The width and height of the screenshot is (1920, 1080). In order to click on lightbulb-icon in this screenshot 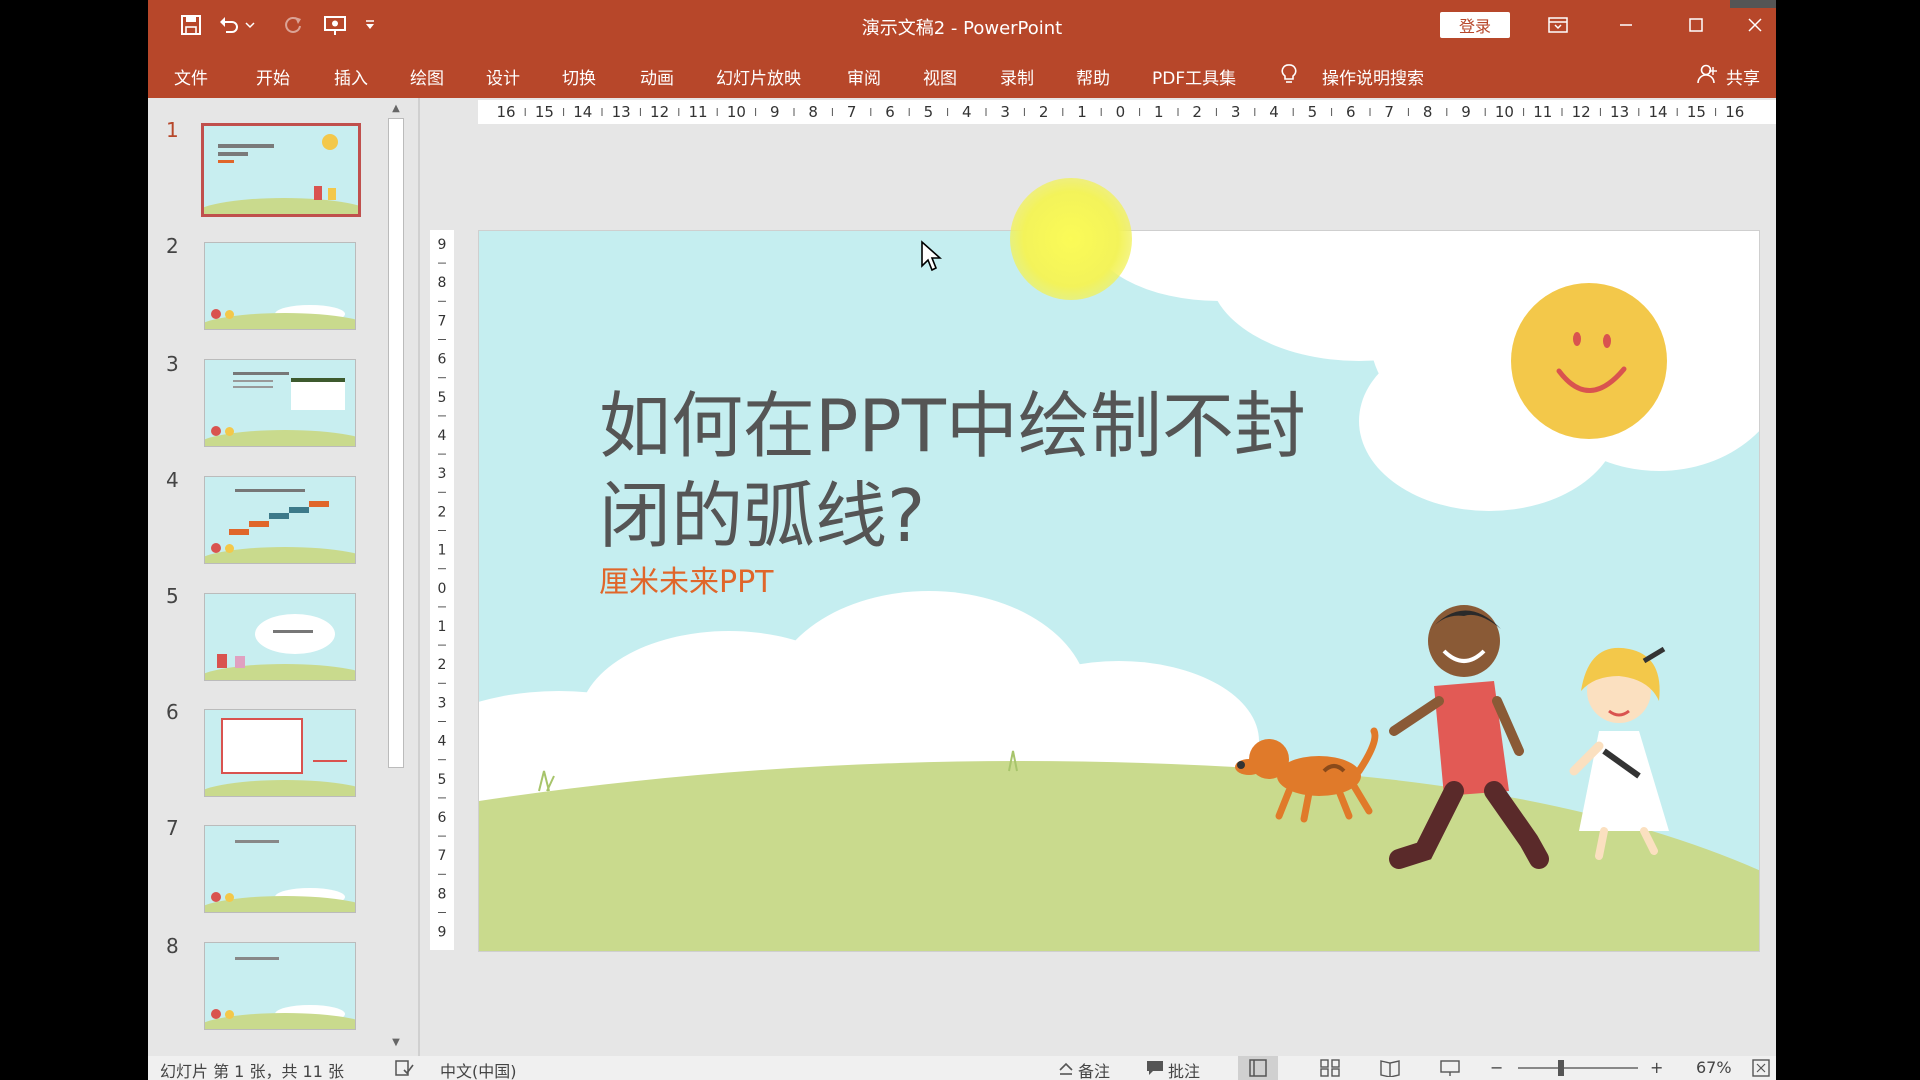, I will do `click(1289, 76)`.